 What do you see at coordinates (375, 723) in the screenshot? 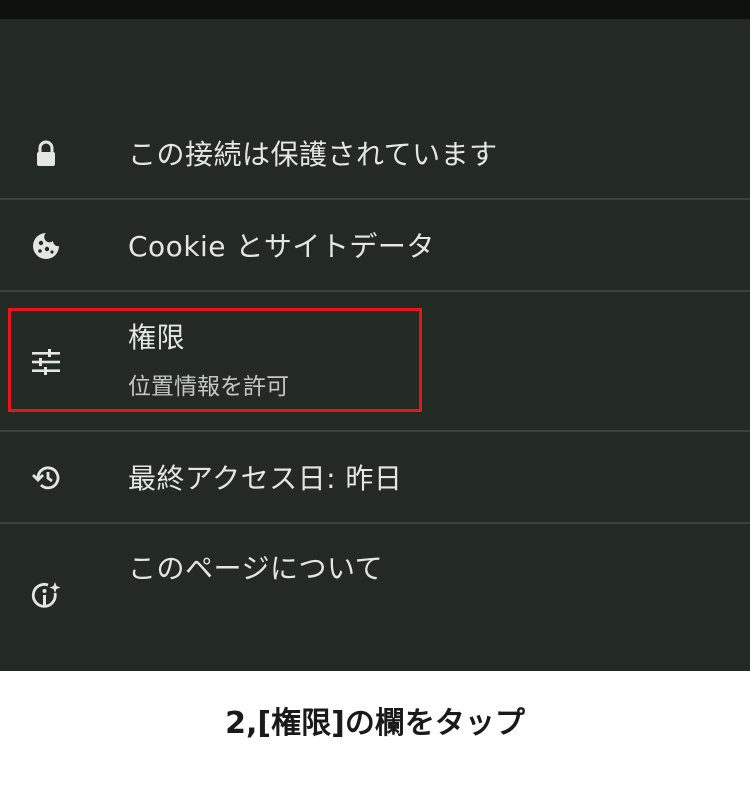
I see `annotation-caption: 2,[権限]の欄をタップ` at bounding box center [375, 723].